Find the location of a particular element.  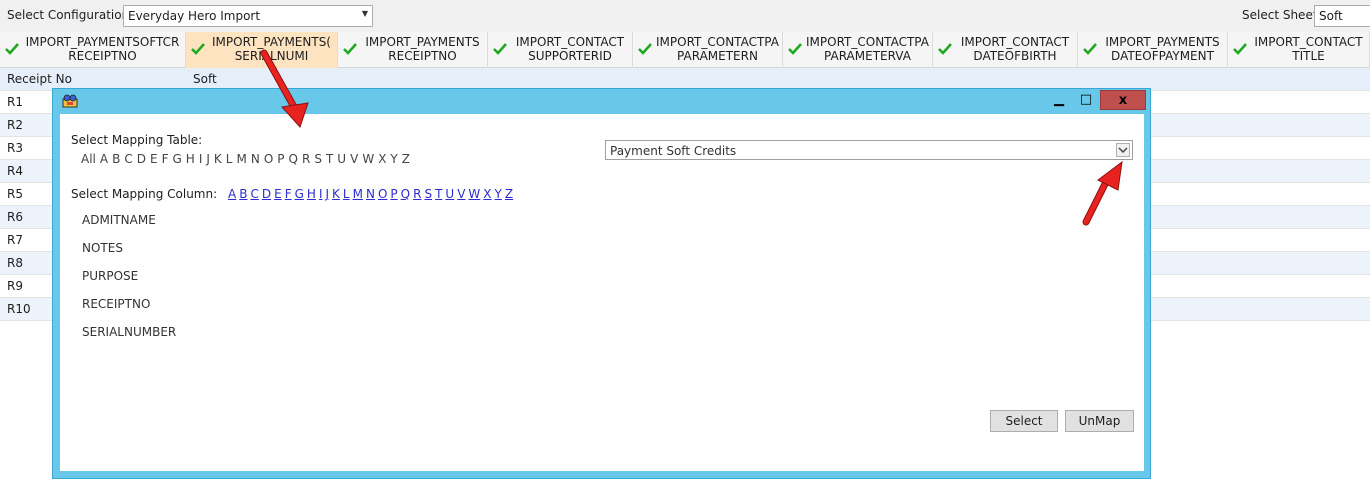

table-letter: G is located at coordinates (176, 159).